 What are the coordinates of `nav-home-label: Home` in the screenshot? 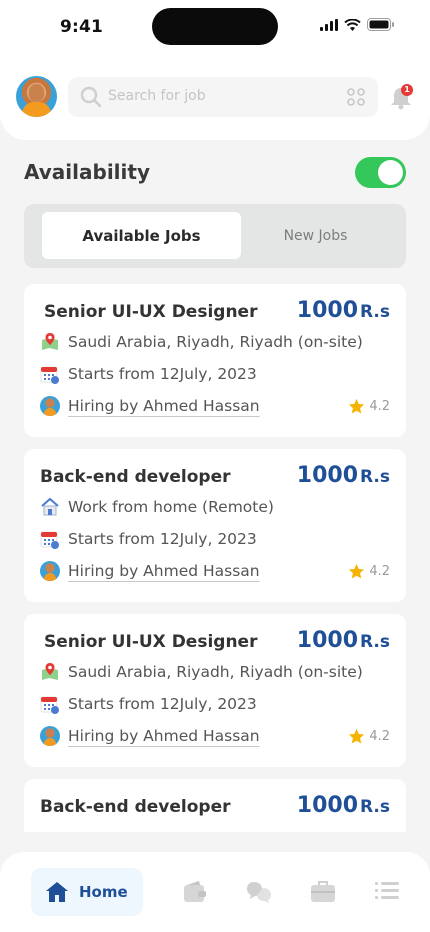 It's located at (103, 892).